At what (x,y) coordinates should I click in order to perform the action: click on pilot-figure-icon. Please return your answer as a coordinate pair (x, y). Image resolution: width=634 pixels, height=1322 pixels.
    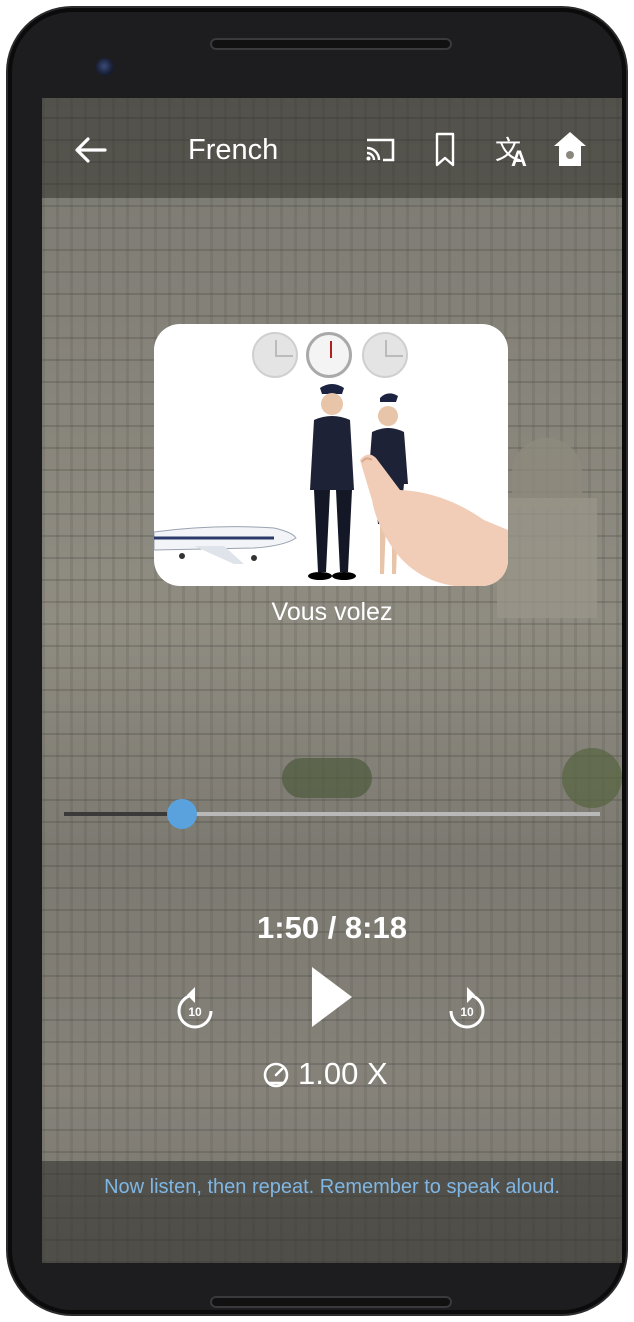
    Looking at the image, I should click on (332, 482).